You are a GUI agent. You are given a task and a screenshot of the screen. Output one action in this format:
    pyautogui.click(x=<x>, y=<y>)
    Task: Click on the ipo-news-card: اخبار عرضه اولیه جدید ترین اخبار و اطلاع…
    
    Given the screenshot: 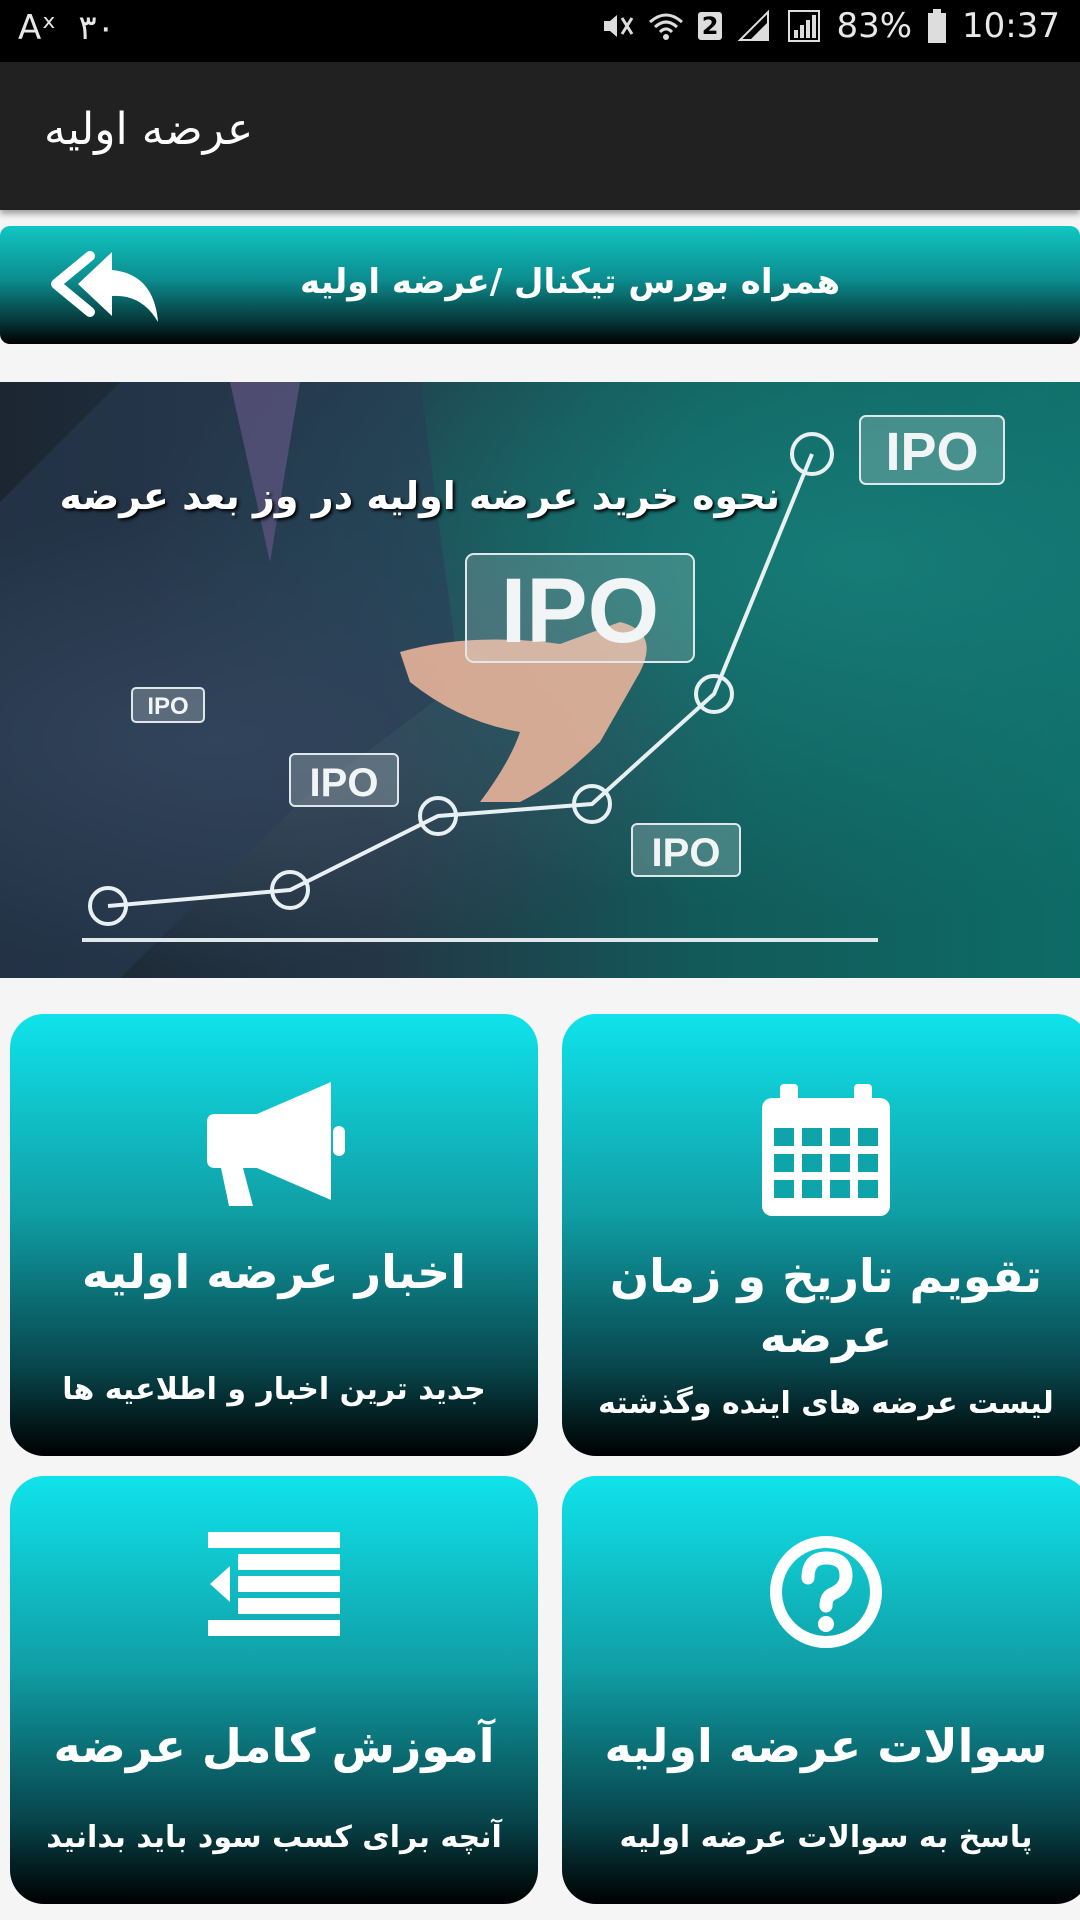 What is the action you would take?
    pyautogui.click(x=274, y=1235)
    